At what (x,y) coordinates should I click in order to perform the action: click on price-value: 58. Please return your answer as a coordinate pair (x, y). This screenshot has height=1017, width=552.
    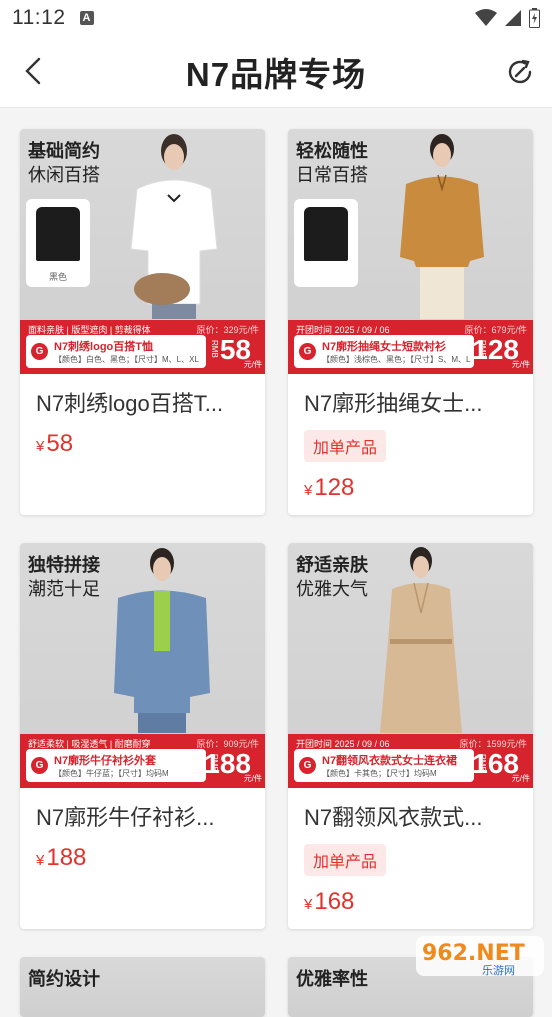
    Looking at the image, I should click on (60, 443).